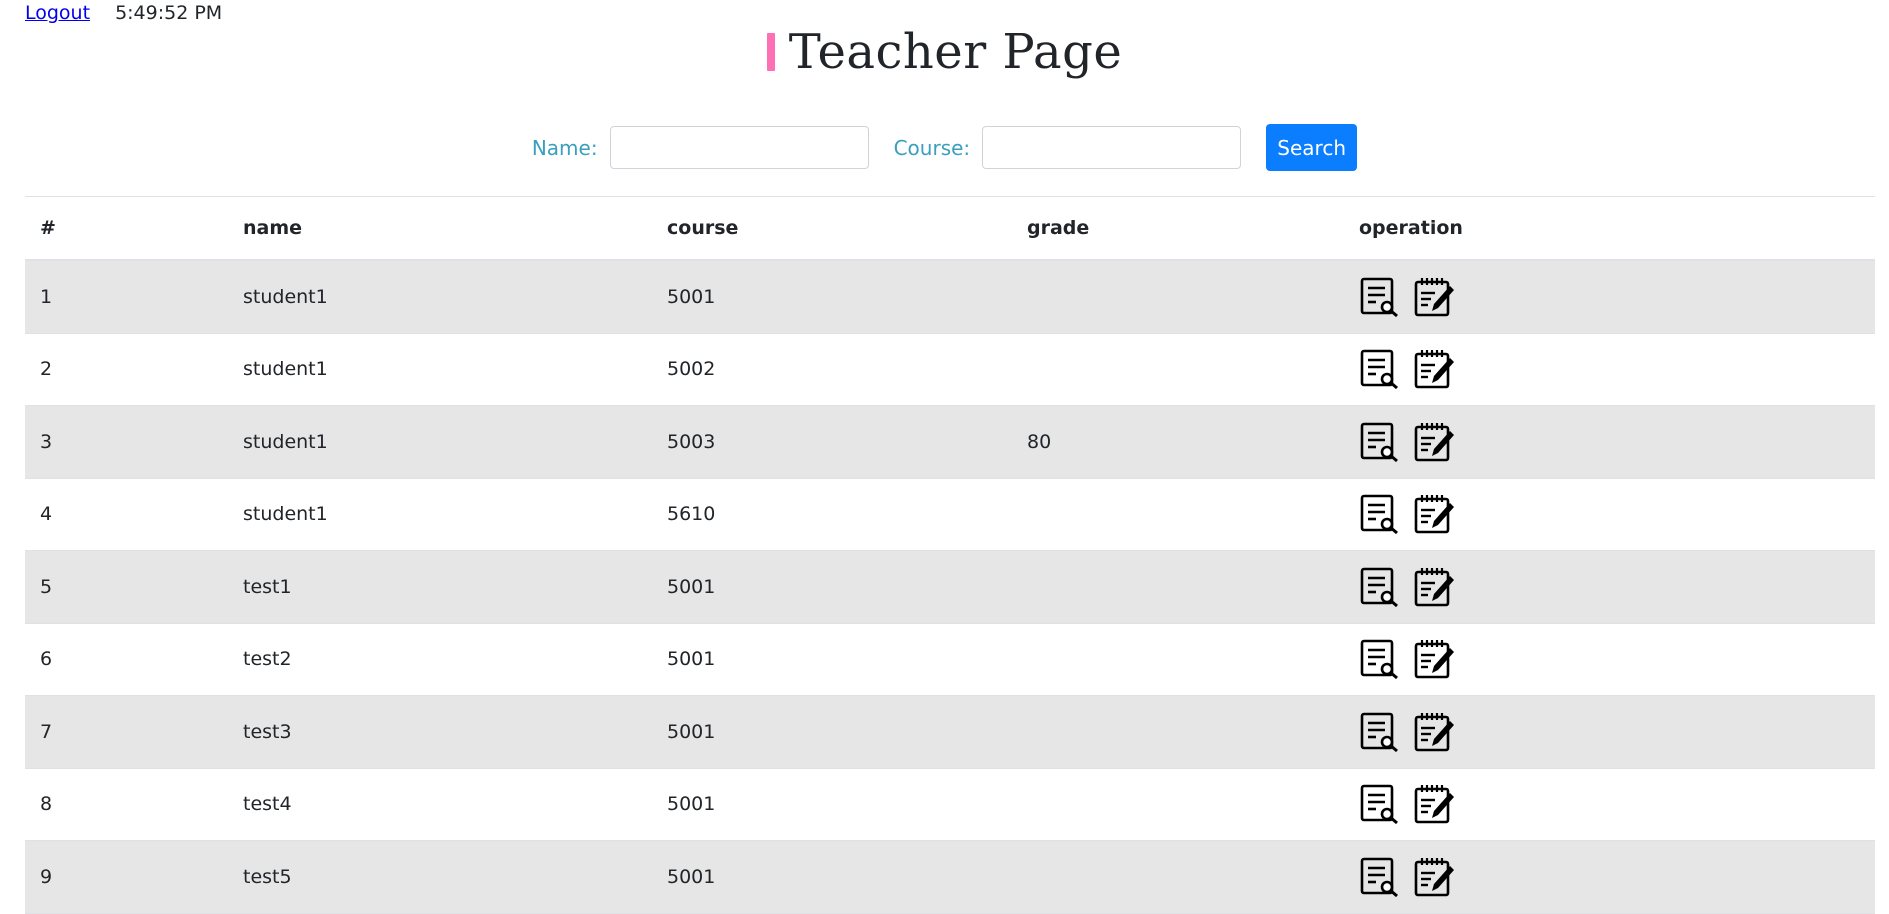 The image size is (1889, 914). I want to click on table-row: 9 test5 5001, so click(950, 877).